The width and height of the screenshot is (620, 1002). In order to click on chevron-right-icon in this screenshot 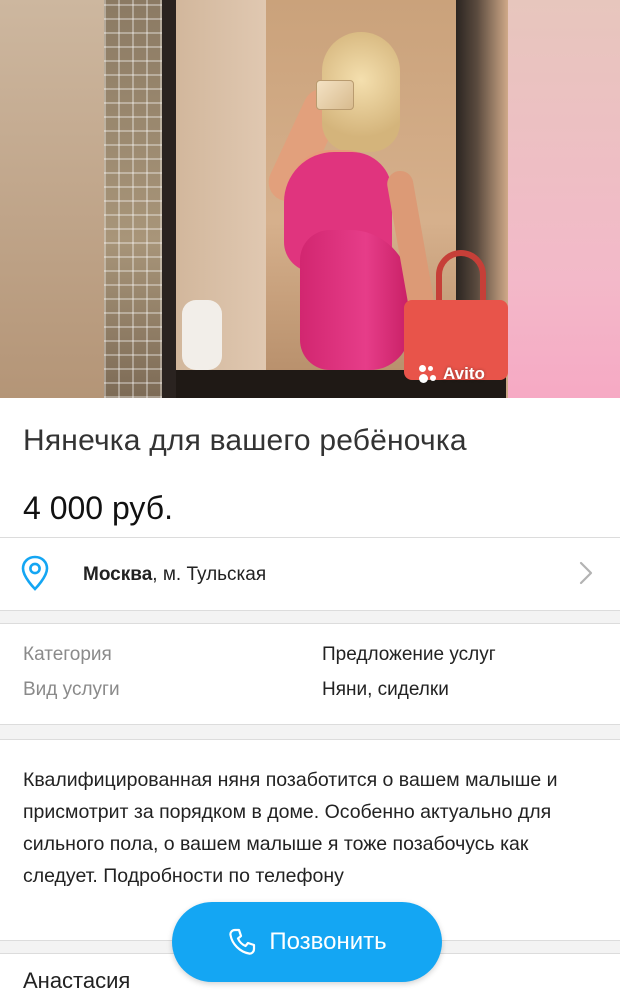, I will do `click(586, 573)`.